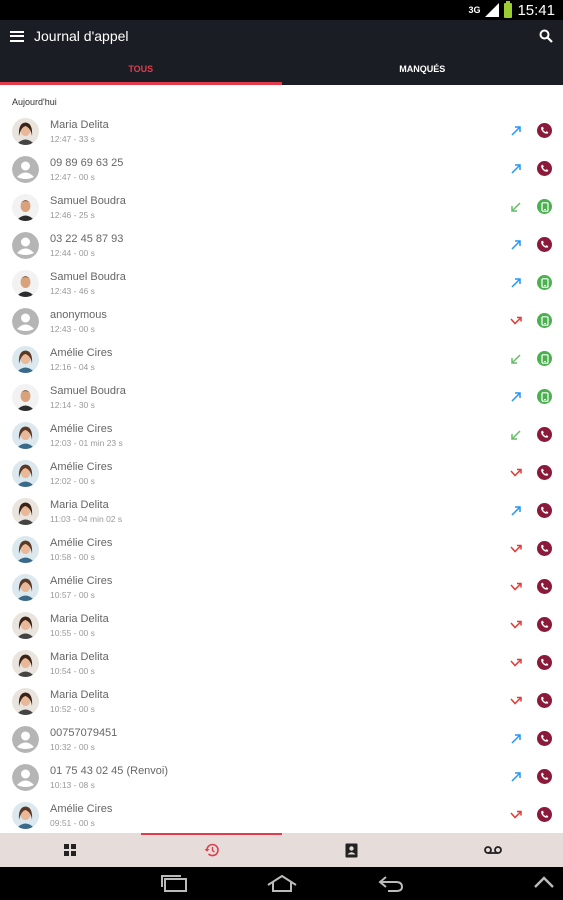  What do you see at coordinates (281, 284) in the screenshot?
I see `call-log-row: Samuel Boudra 12:43 - 46 s` at bounding box center [281, 284].